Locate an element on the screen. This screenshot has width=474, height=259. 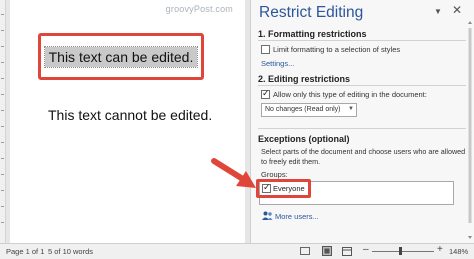
zoom-level: 148% is located at coordinates (458, 251).